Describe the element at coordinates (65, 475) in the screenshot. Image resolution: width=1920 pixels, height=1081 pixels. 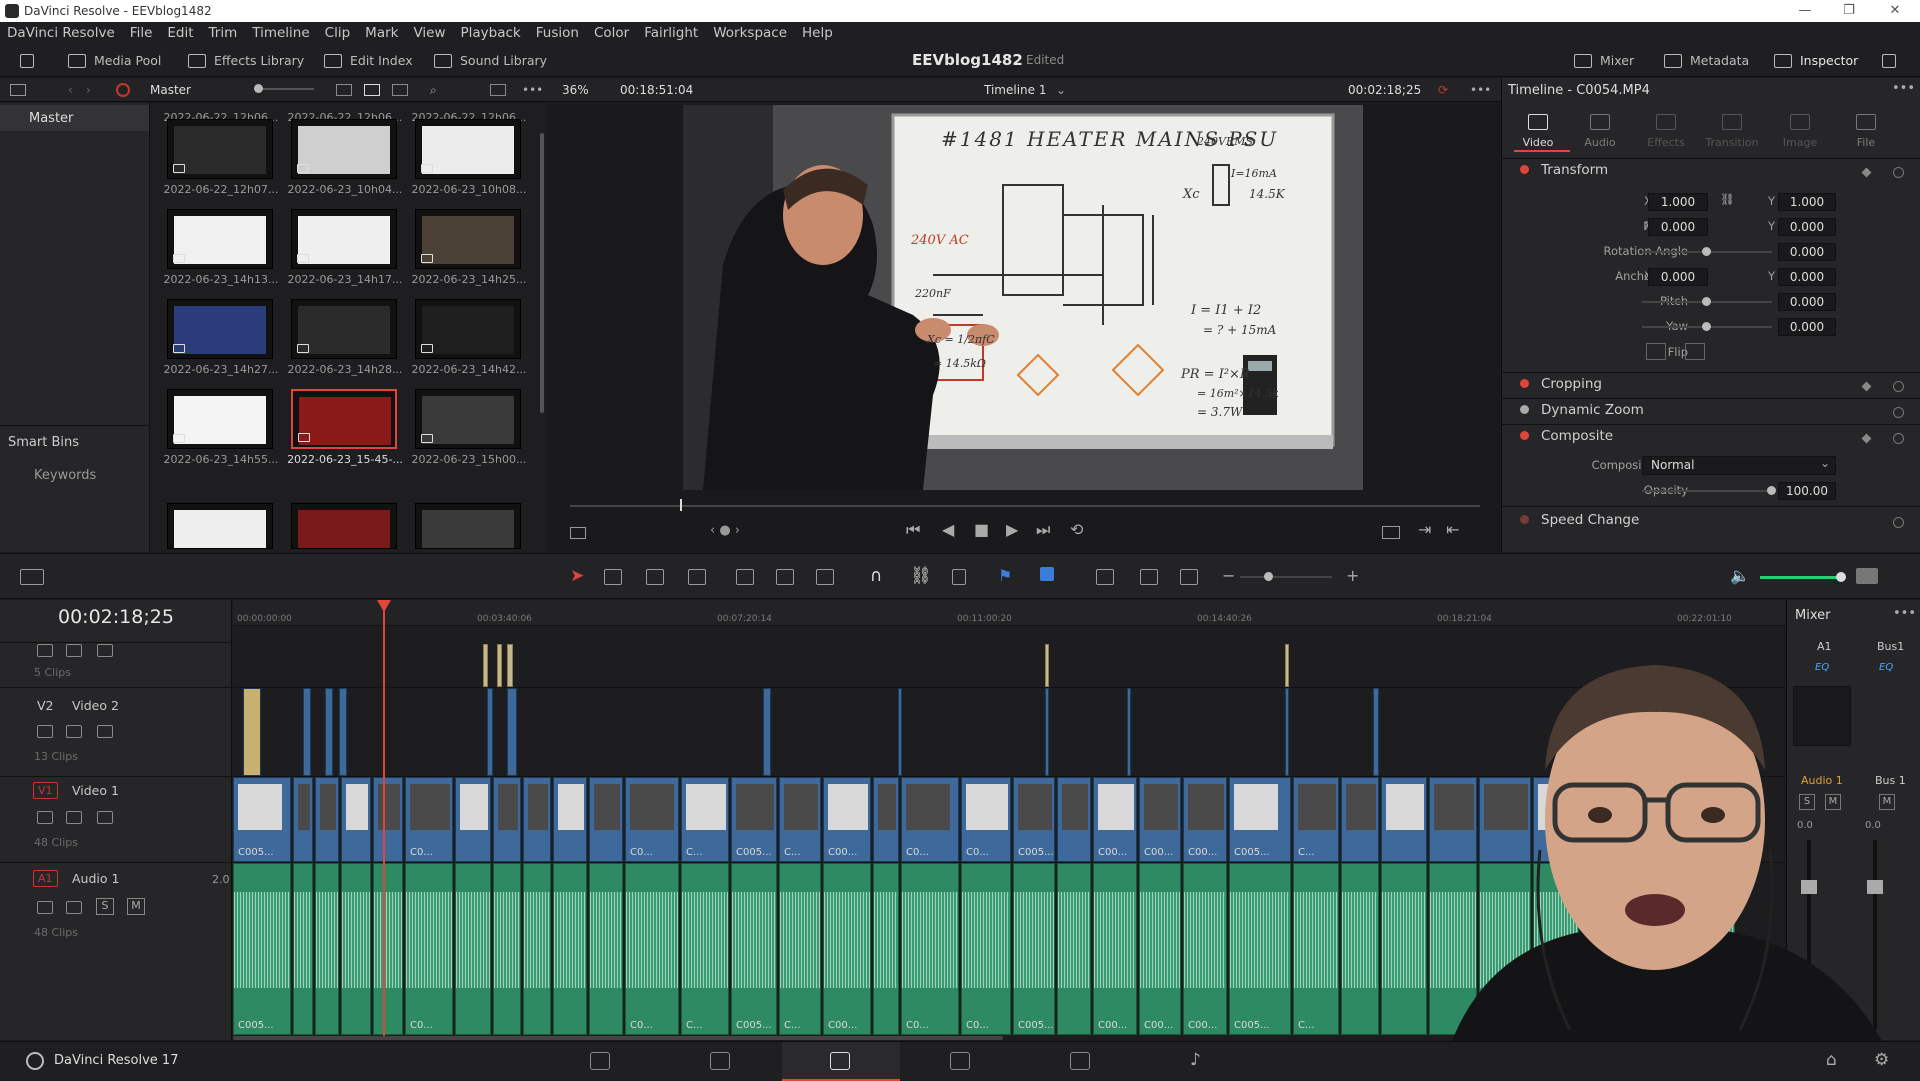
I see `bin-keywords: Keywords` at that location.